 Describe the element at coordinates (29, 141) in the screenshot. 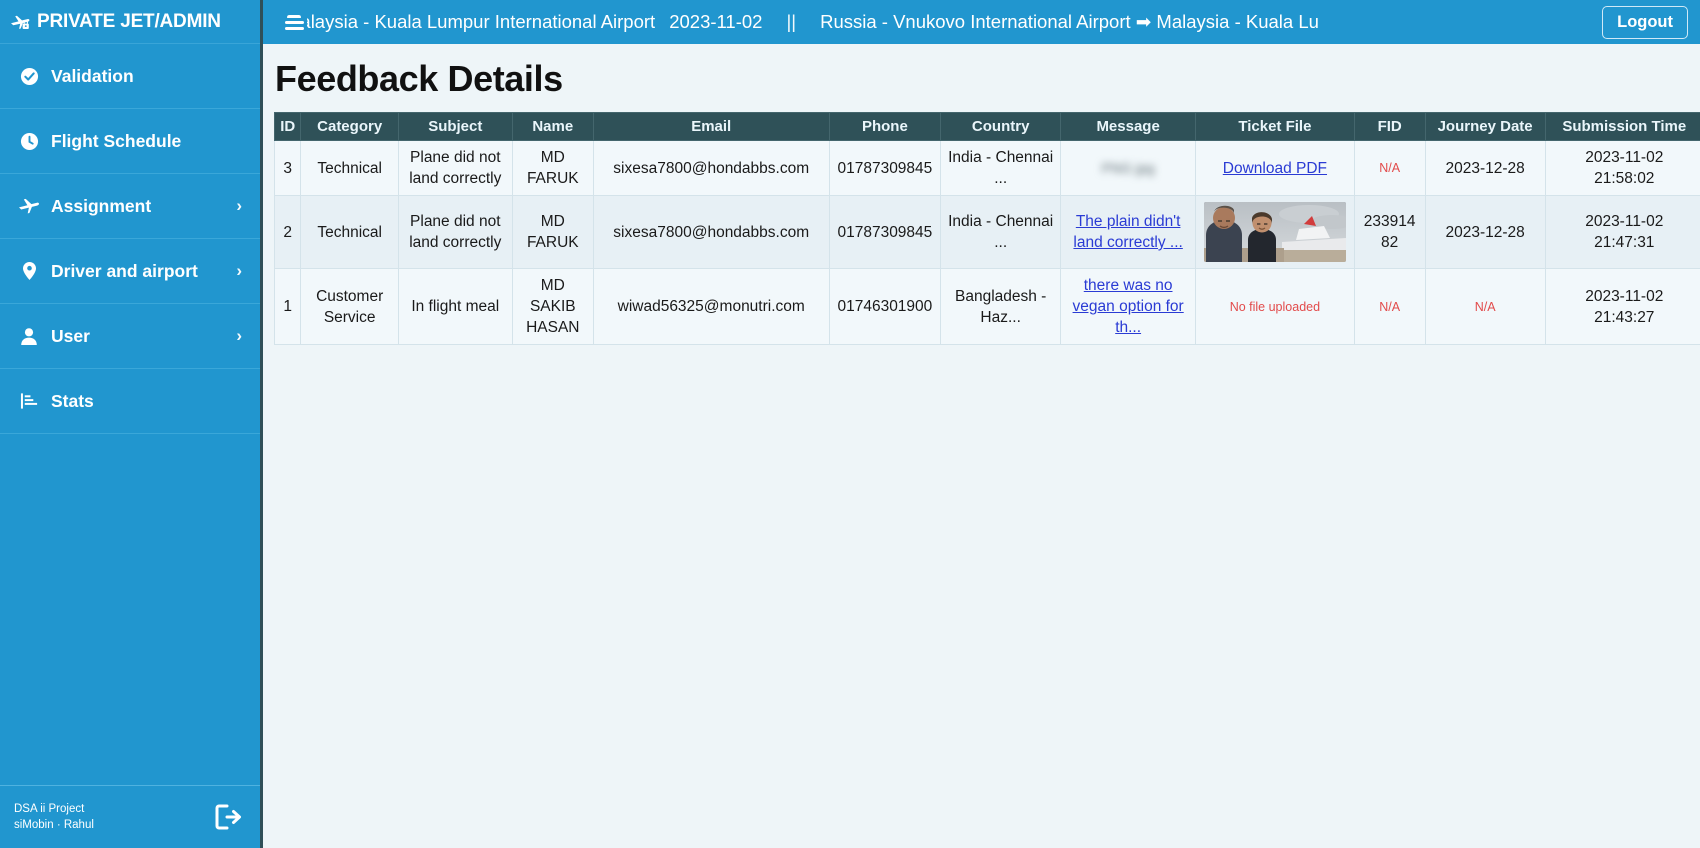

I see `clock-icon` at that location.